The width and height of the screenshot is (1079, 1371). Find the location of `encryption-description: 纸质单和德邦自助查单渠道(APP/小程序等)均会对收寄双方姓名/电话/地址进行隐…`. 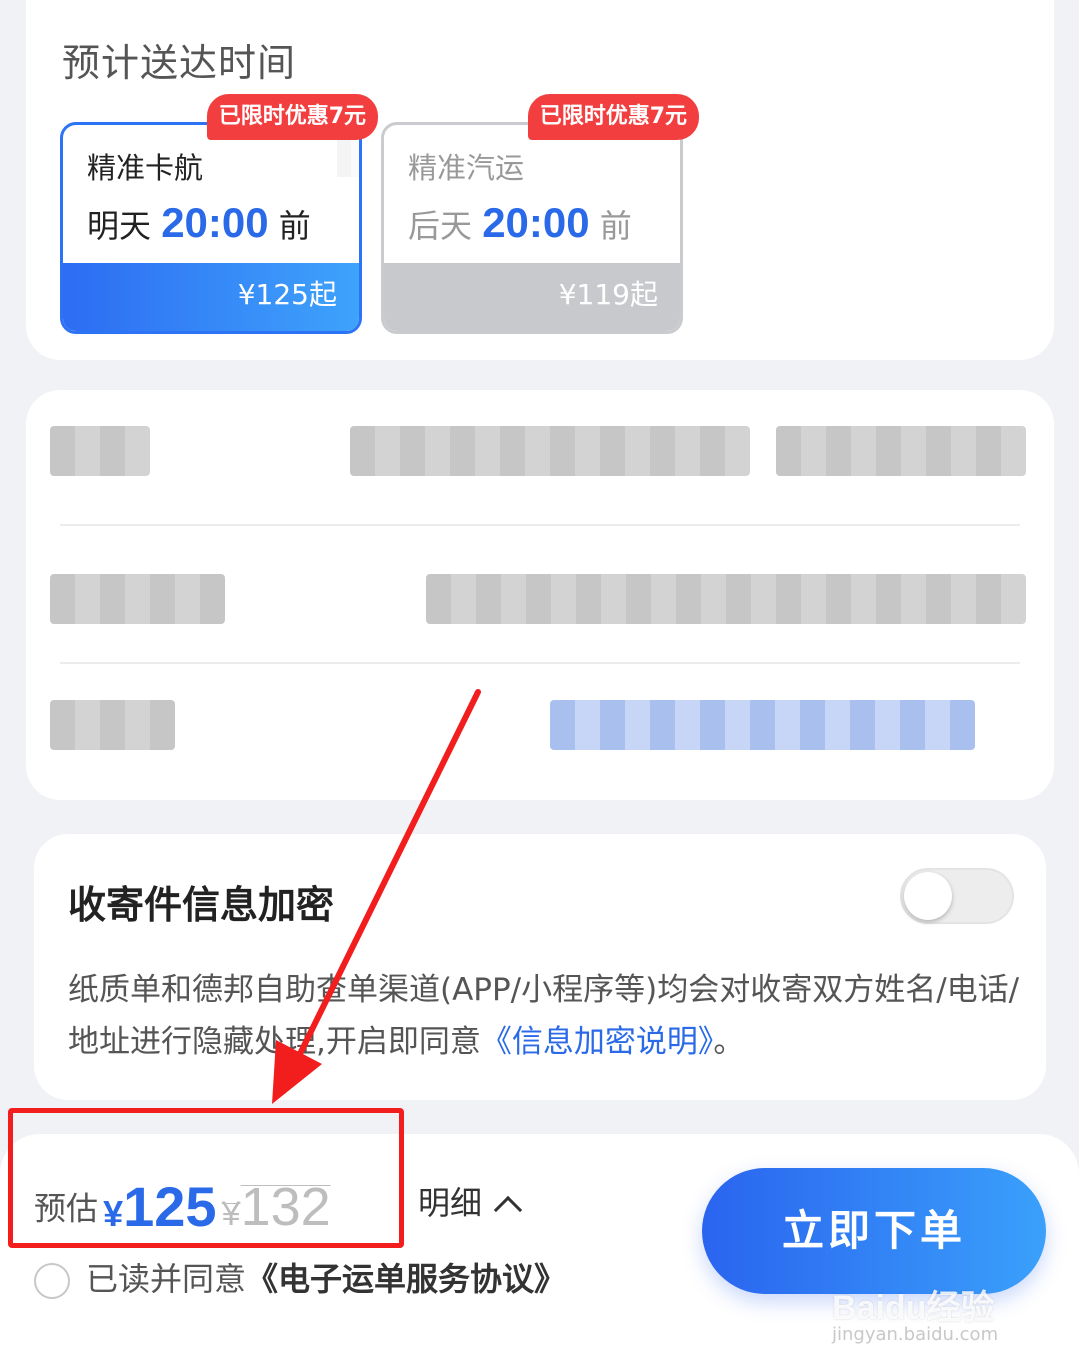

encryption-description: 纸质单和德邦自助查单渠道(APP/小程序等)均会对收寄双方姓名/电话/地址进行隐… is located at coordinates (544, 1016).